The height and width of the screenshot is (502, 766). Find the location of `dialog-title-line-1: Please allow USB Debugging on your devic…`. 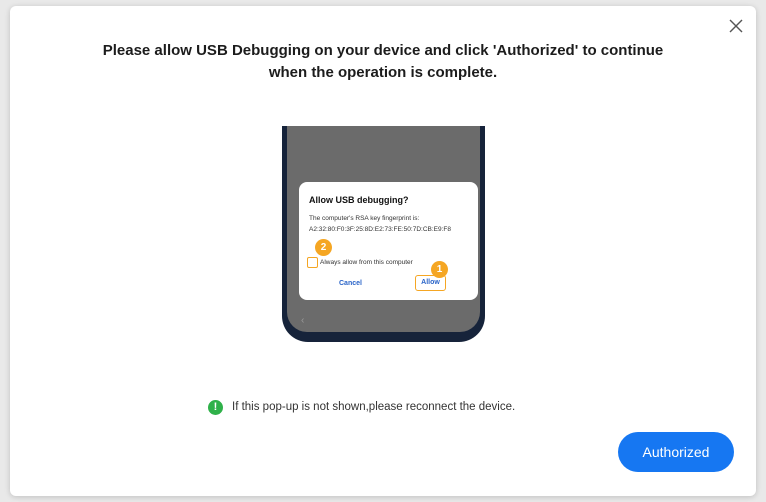

dialog-title-line-1: Please allow USB Debugging on your devic… is located at coordinates (383, 50).